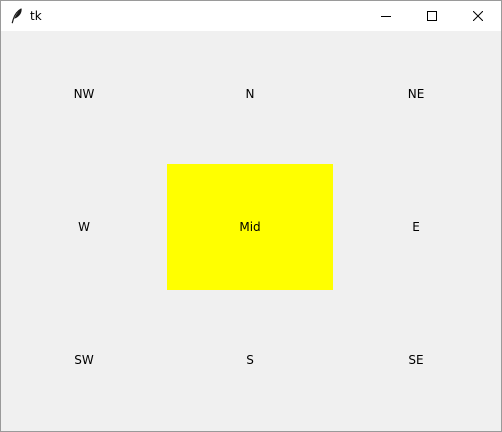 The width and height of the screenshot is (502, 432). What do you see at coordinates (251, 16) in the screenshot?
I see `title-bar: tk` at bounding box center [251, 16].